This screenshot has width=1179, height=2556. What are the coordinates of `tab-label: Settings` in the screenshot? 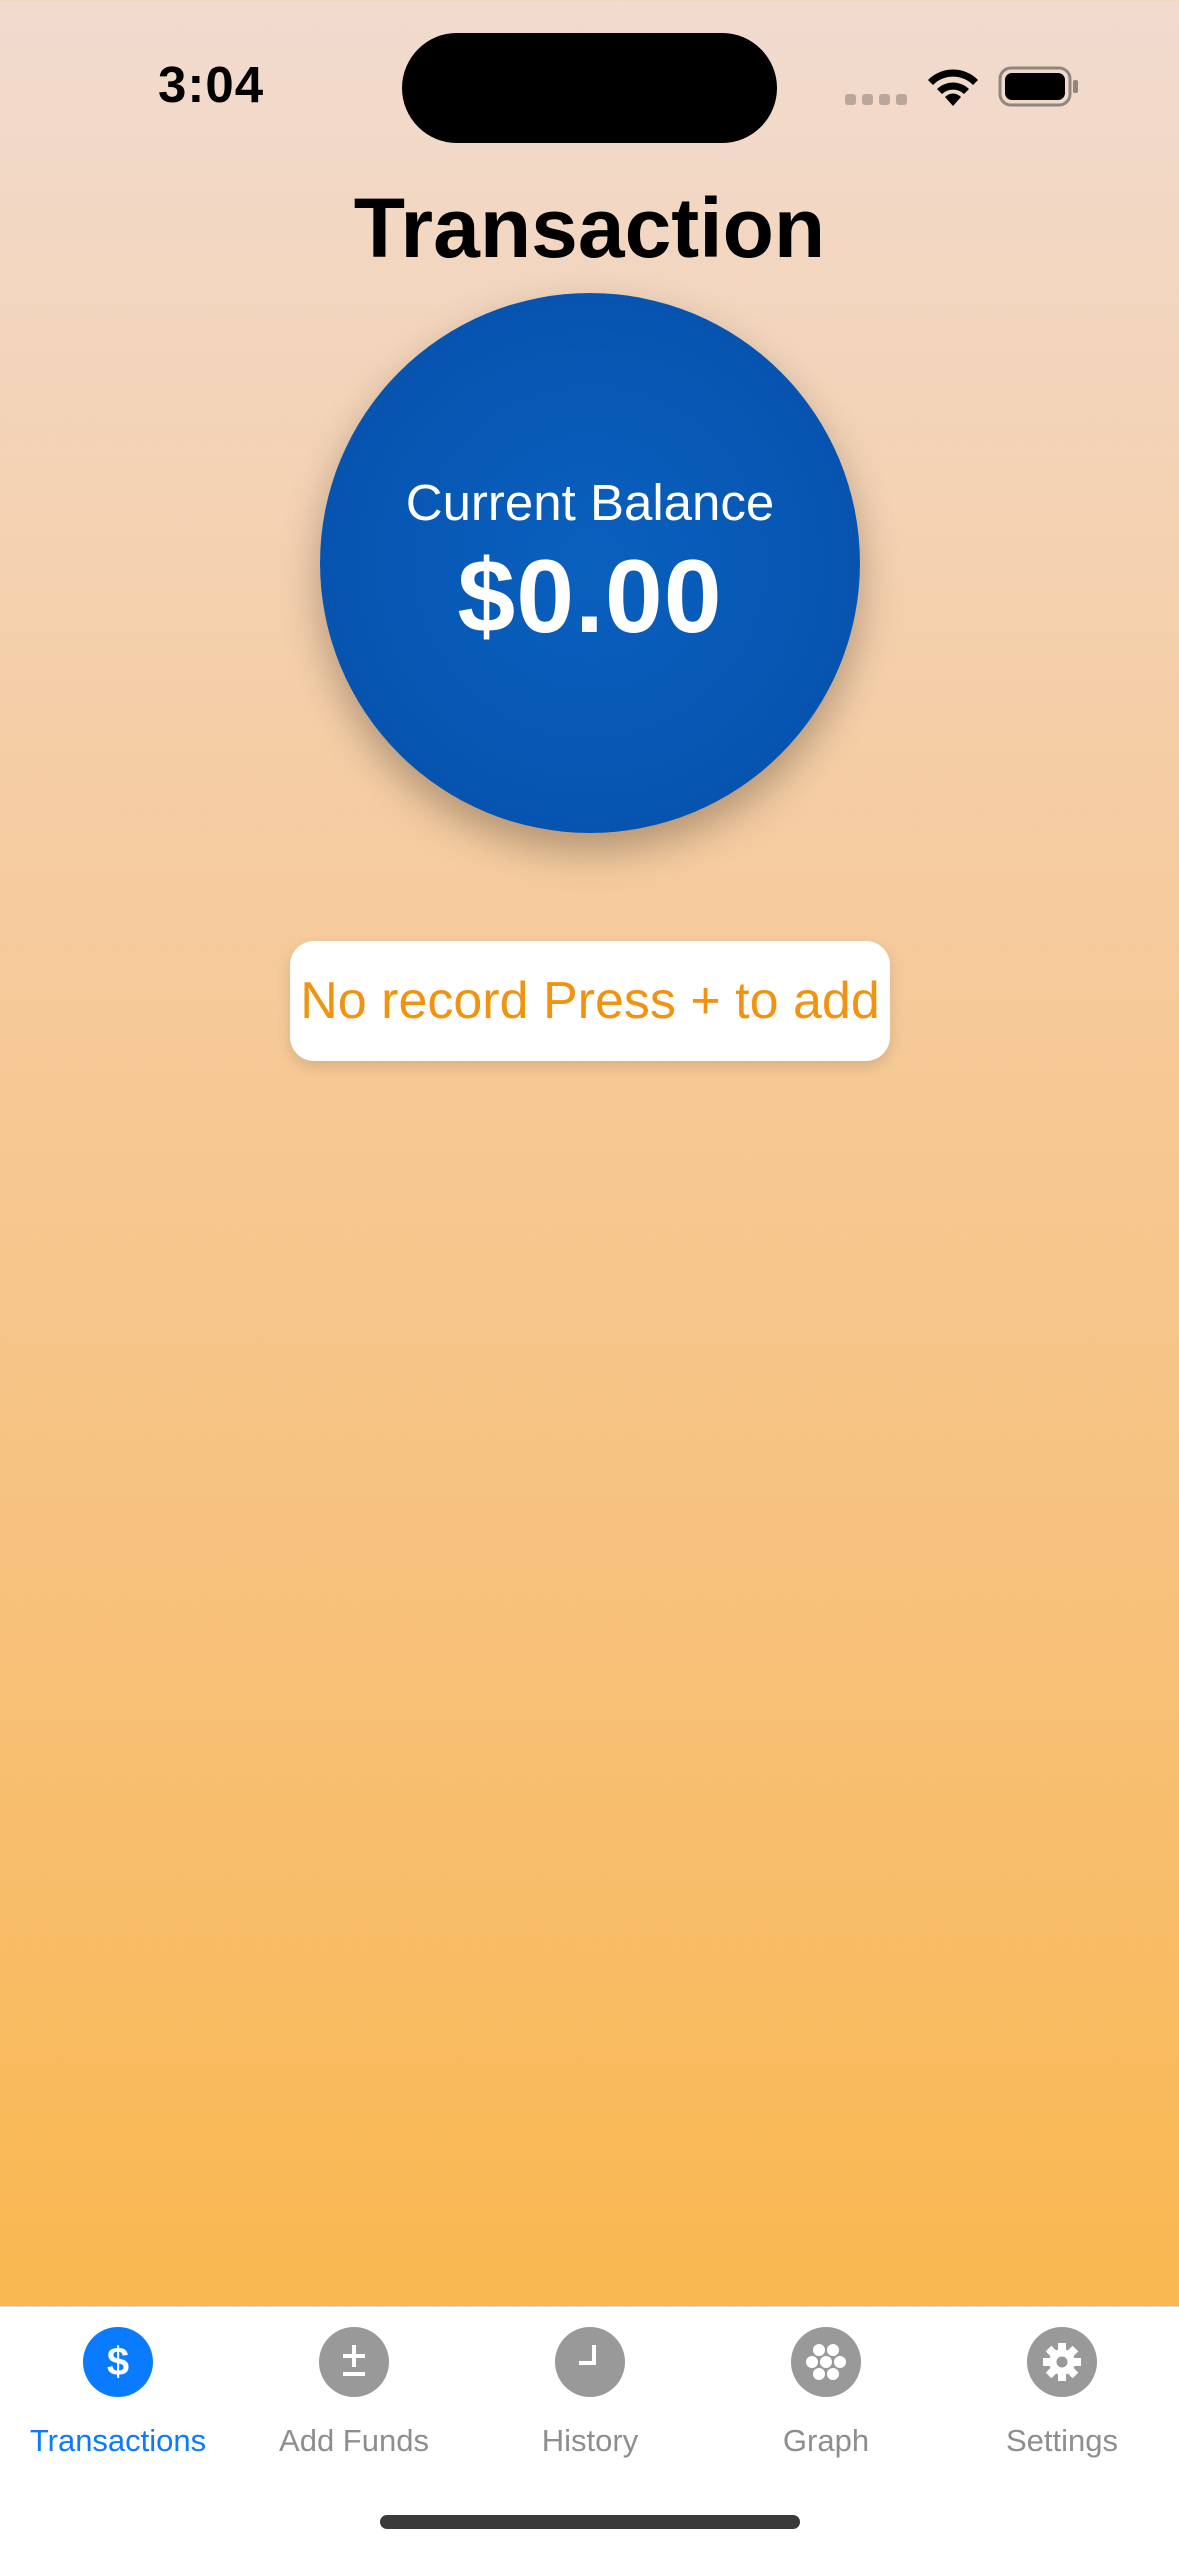 It's located at (1061, 2440).